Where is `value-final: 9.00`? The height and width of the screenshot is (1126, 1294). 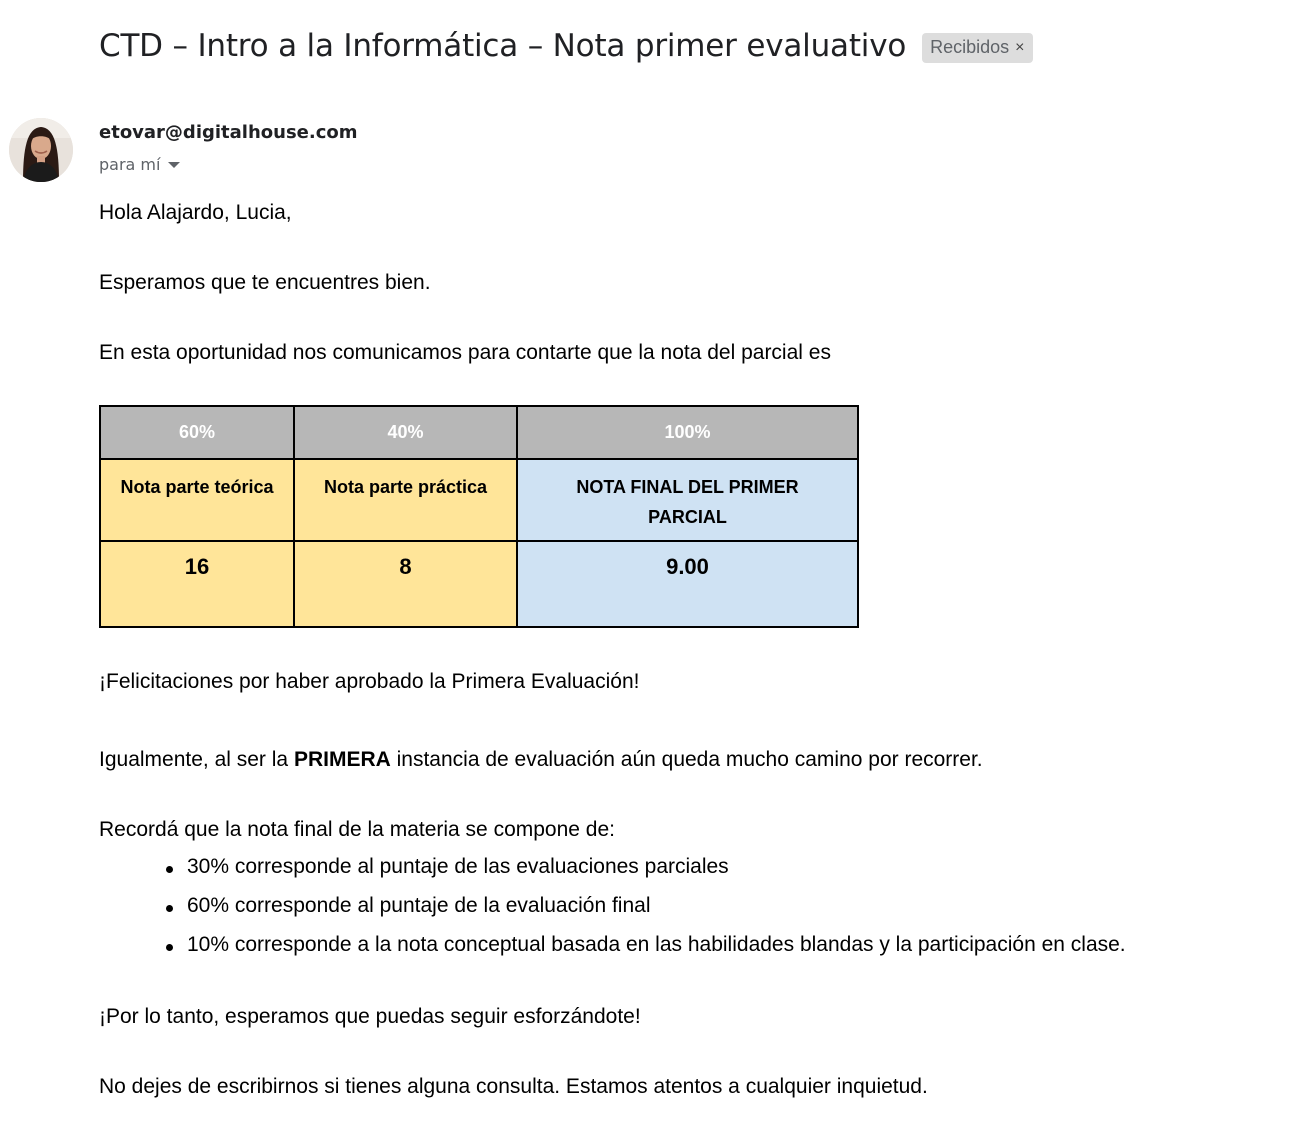
value-final: 9.00 is located at coordinates (687, 584).